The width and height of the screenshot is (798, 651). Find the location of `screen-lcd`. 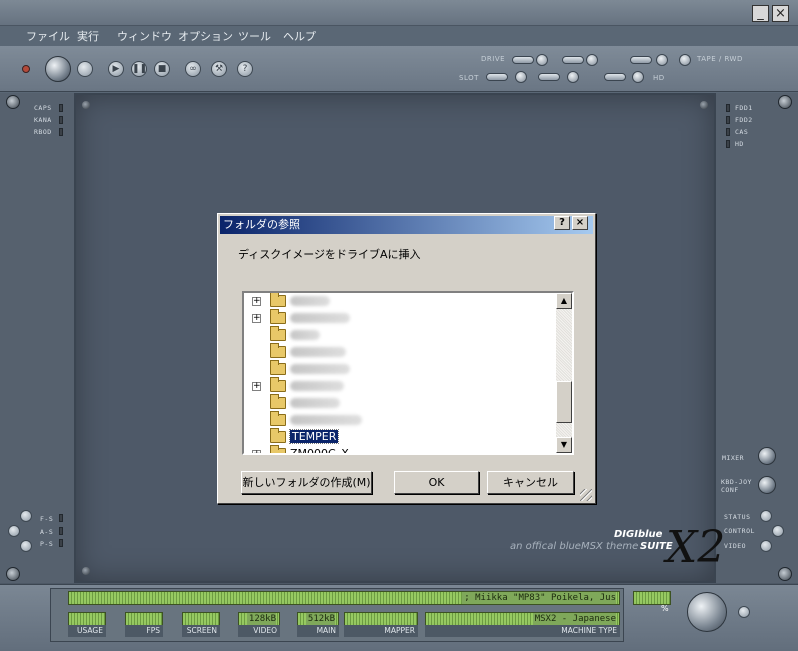

screen-lcd is located at coordinates (201, 619).